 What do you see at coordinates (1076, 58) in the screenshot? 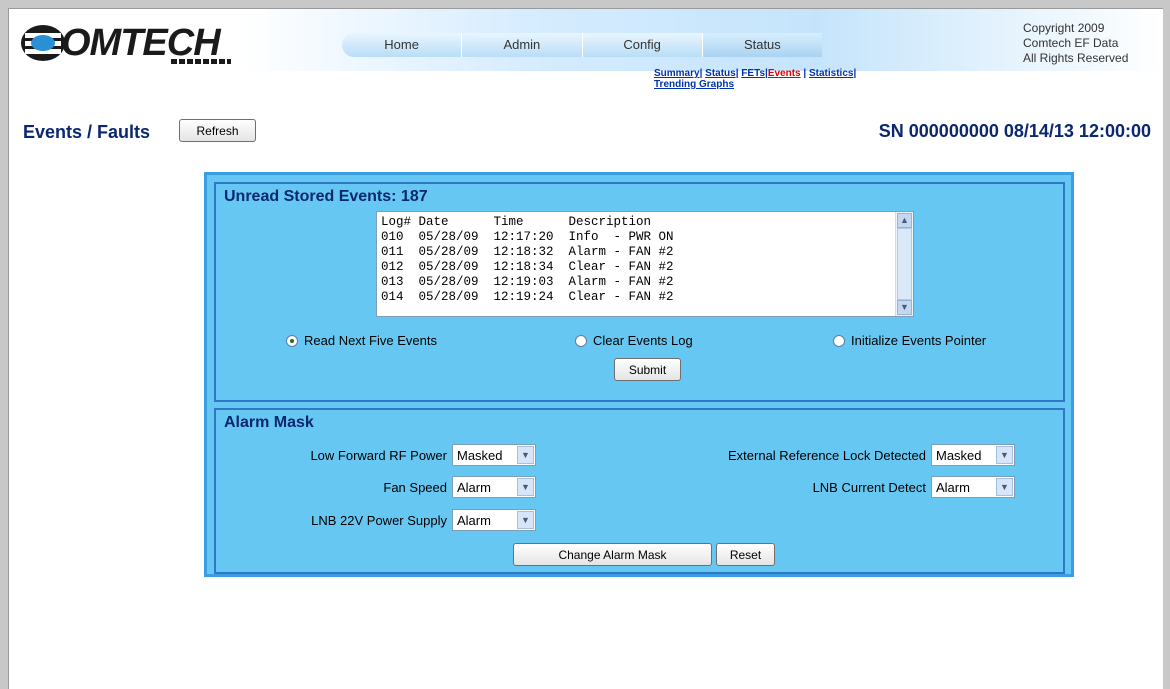
I see `copyright-line: All Rights Reserved` at bounding box center [1076, 58].